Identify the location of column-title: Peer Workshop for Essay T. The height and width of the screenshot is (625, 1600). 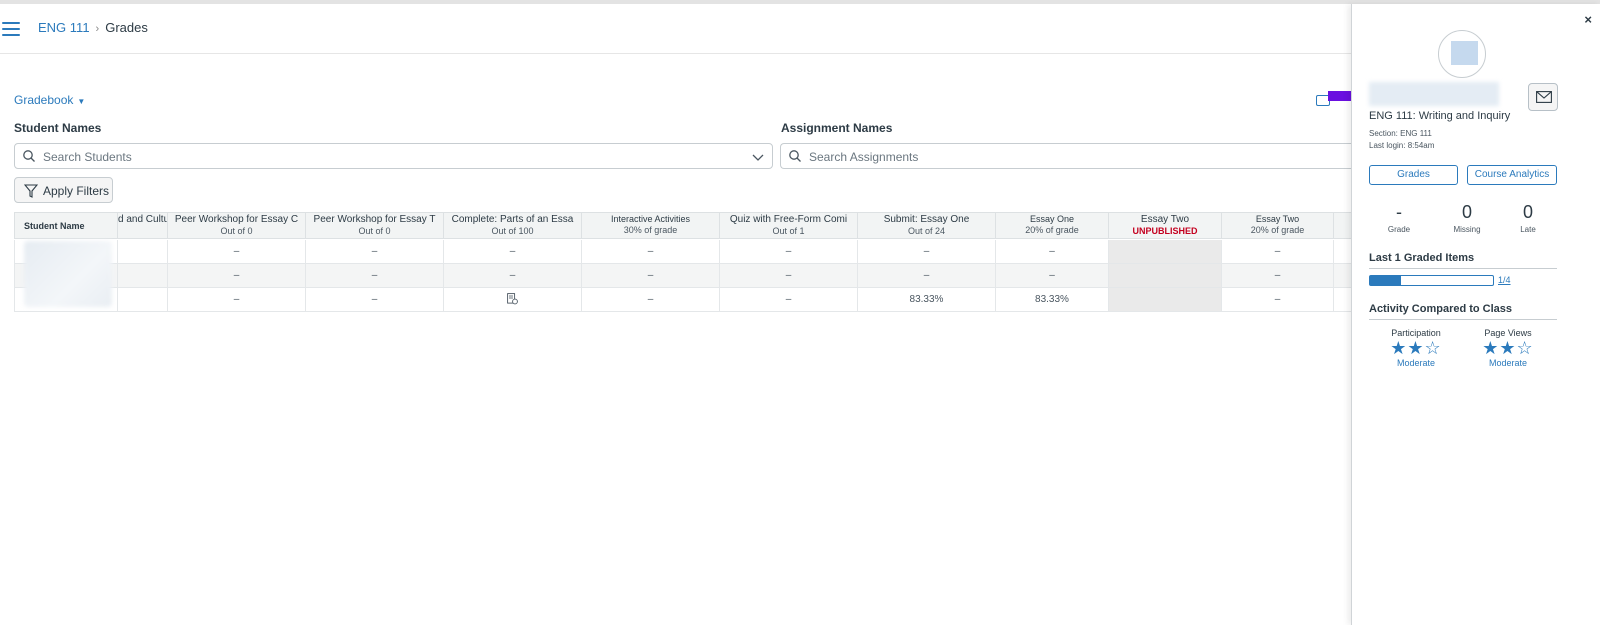
(374, 219).